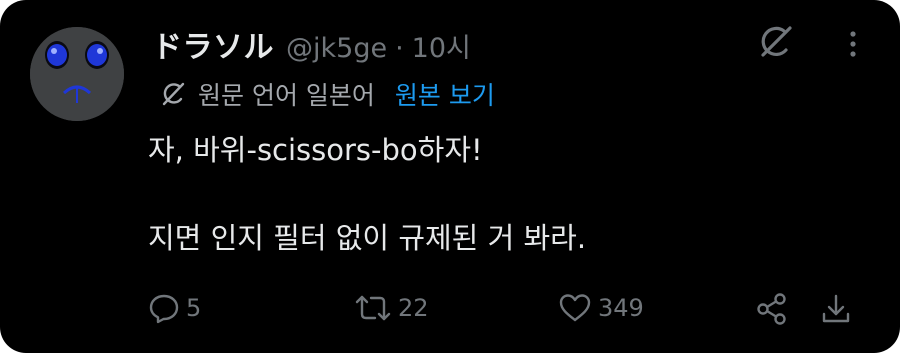 Image resolution: width=900 pixels, height=353 pixels. What do you see at coordinates (575, 308) in the screenshot?
I see `heart-icon` at bounding box center [575, 308].